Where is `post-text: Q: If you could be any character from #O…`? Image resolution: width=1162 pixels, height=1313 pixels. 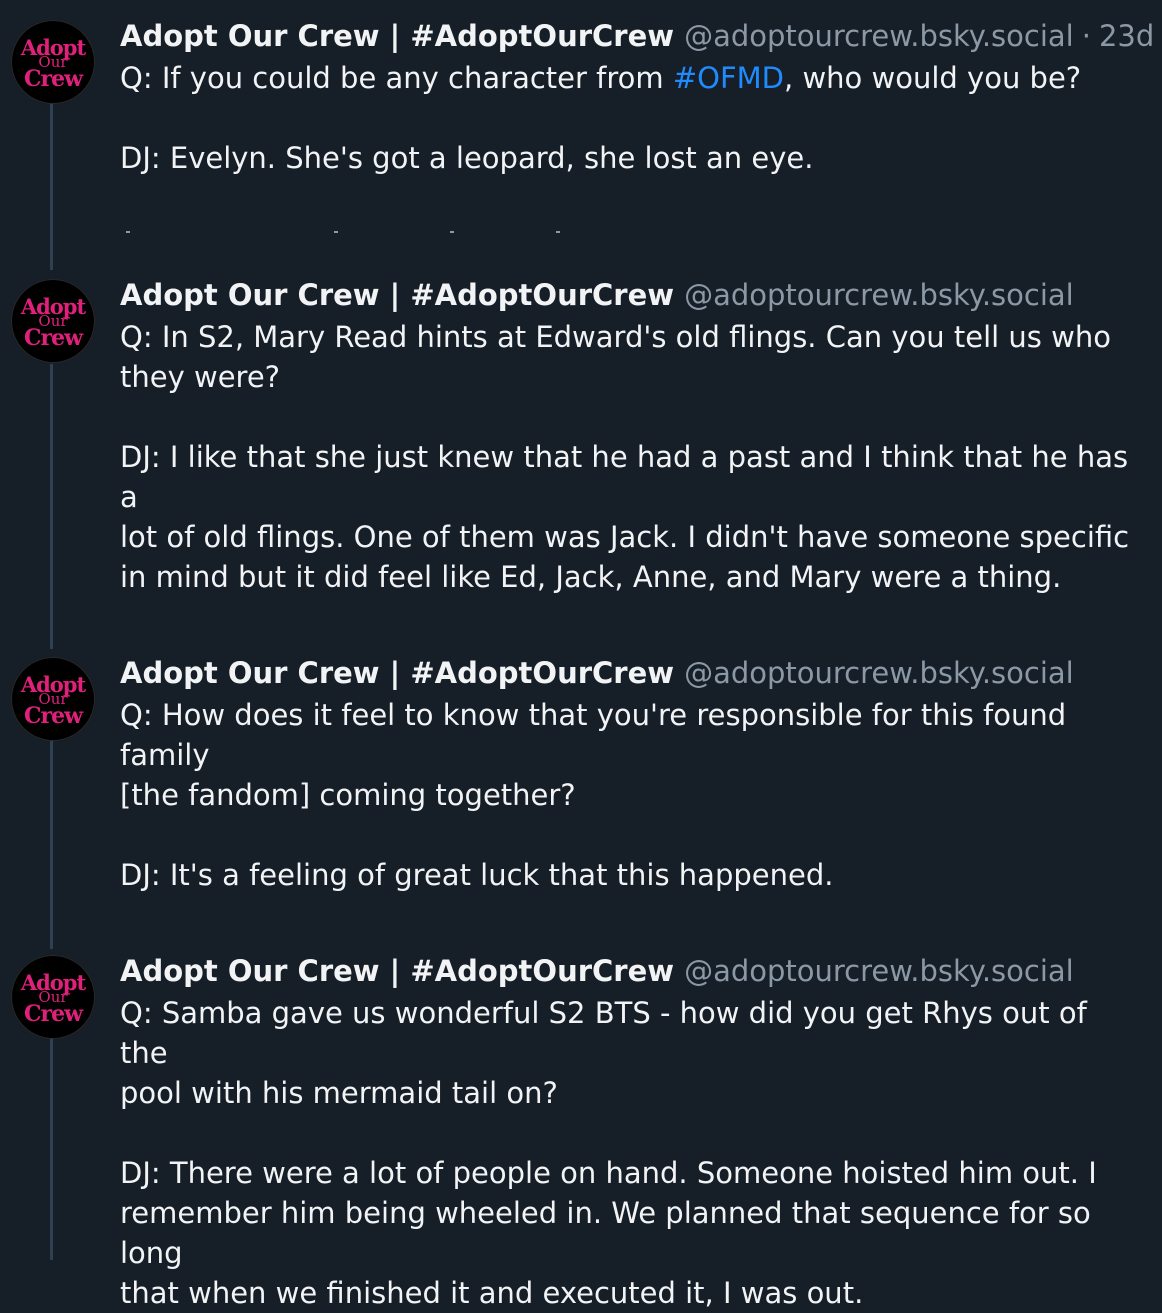 post-text: Q: If you could be any character from #O… is located at coordinates (630, 118).